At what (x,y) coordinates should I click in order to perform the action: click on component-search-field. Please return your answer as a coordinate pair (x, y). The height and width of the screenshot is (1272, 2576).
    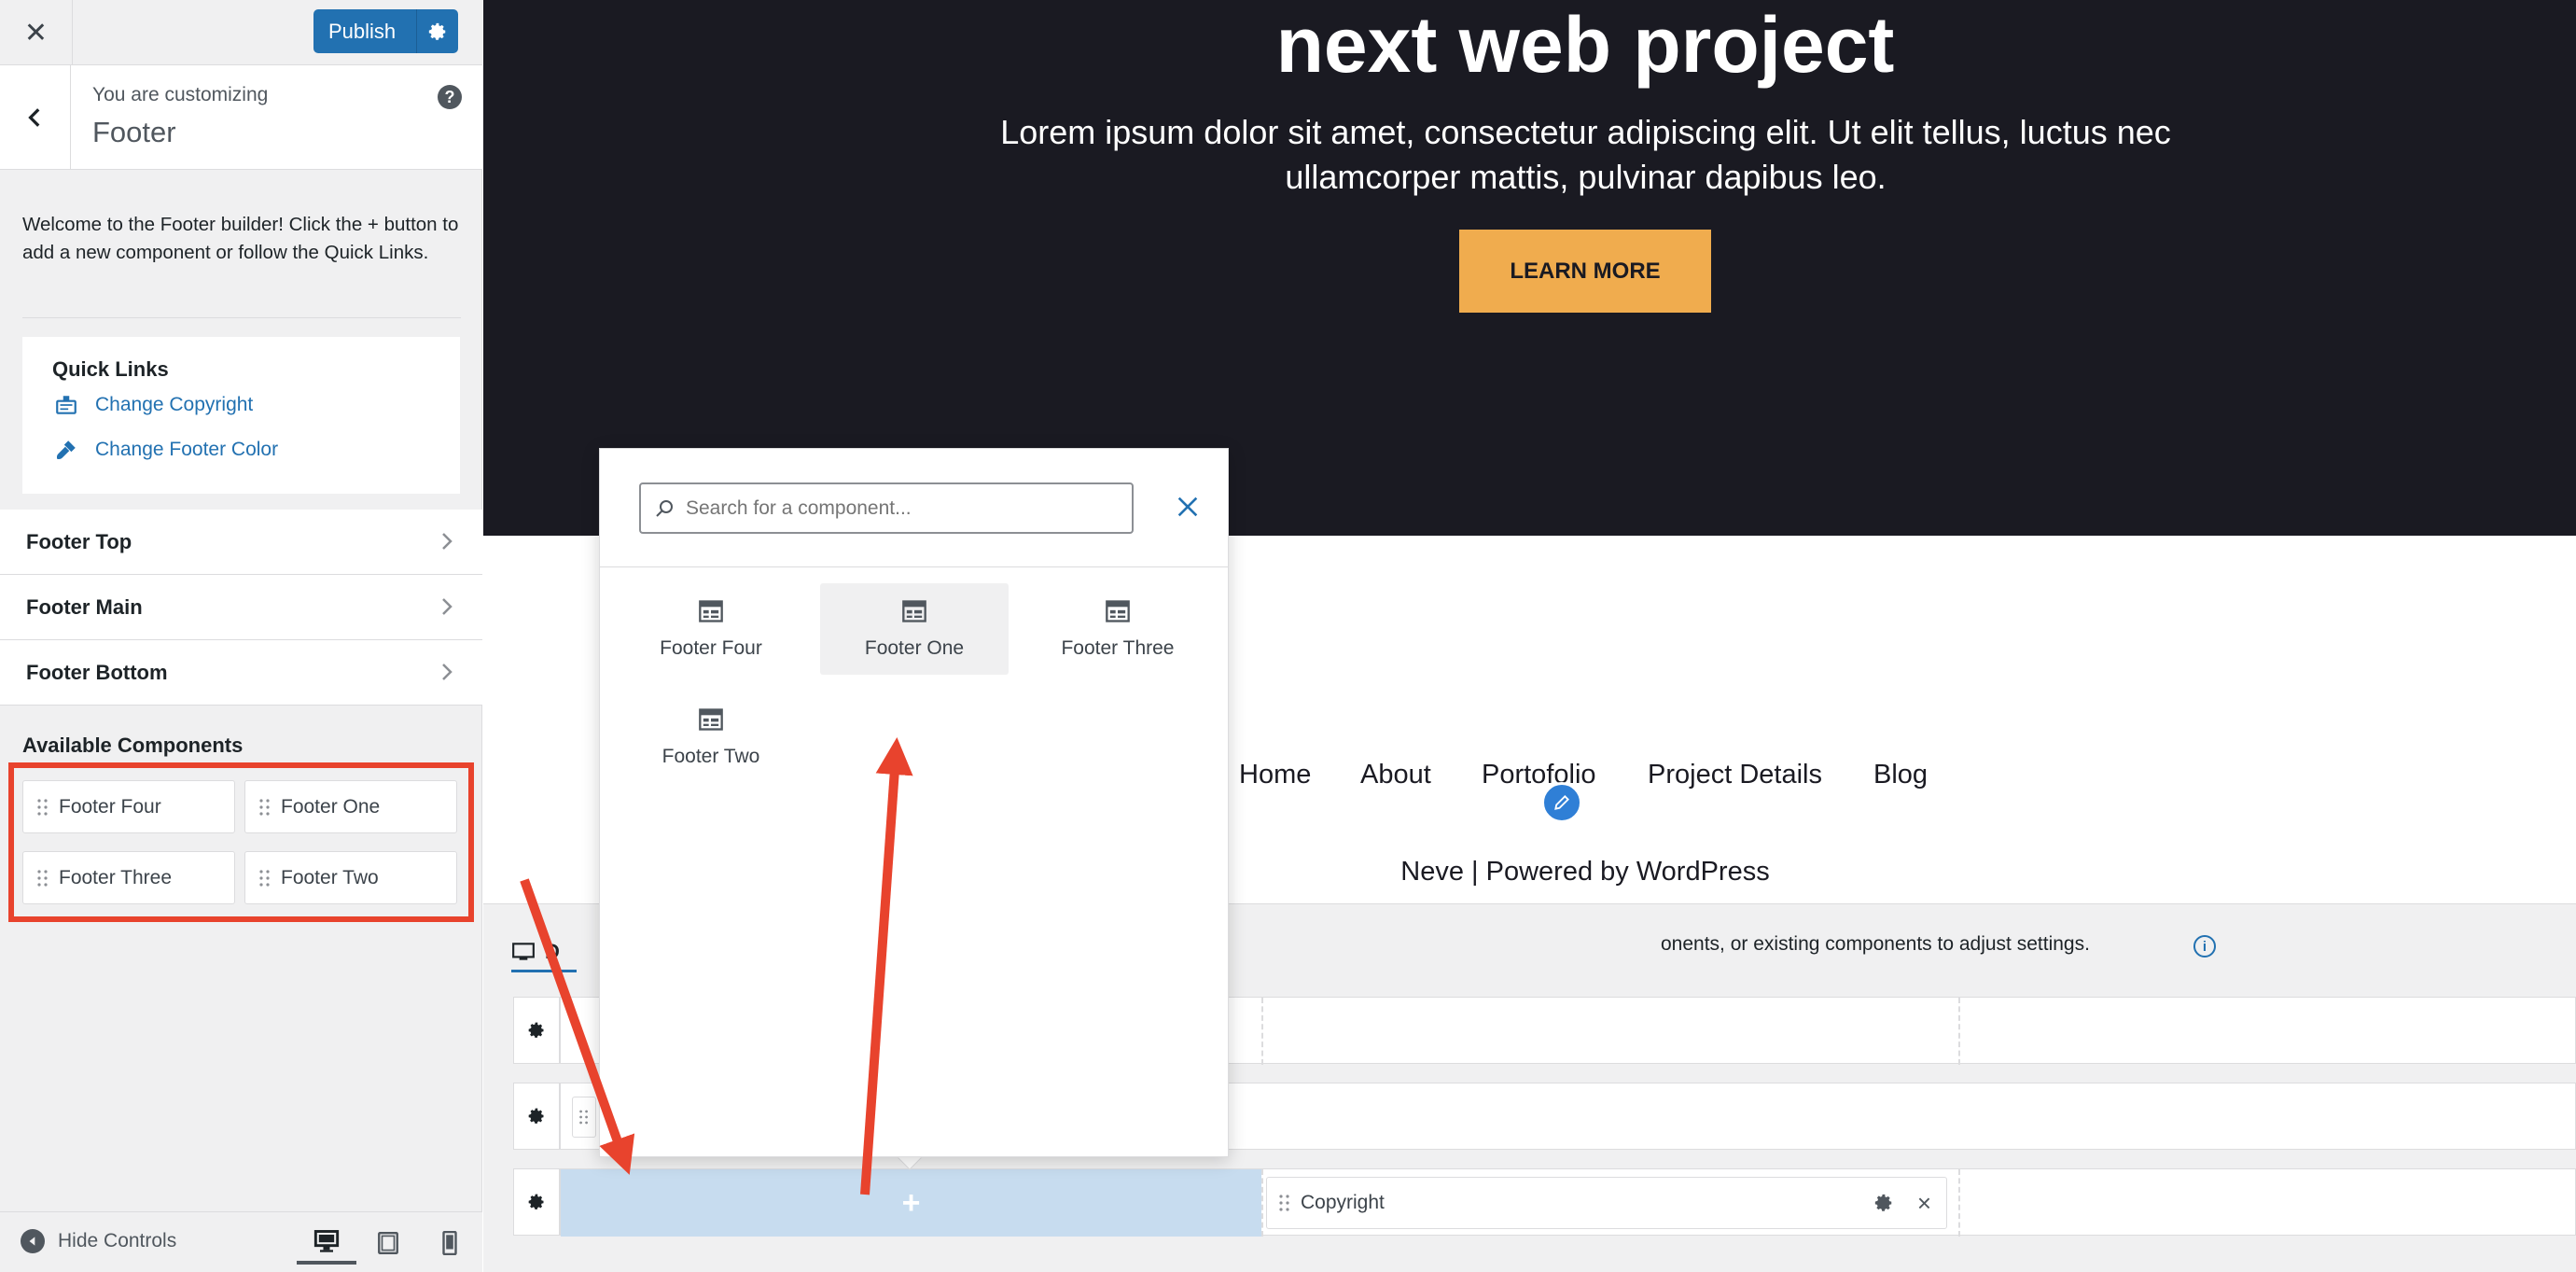
    Looking at the image, I should click on (886, 508).